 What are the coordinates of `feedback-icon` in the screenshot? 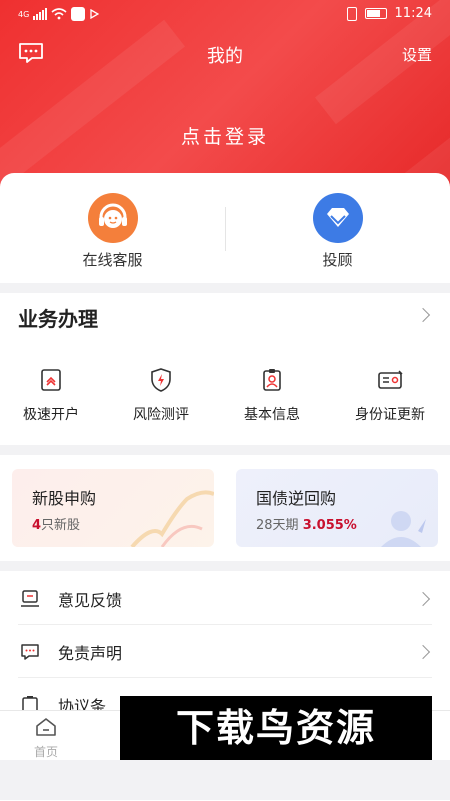 It's located at (30, 598).